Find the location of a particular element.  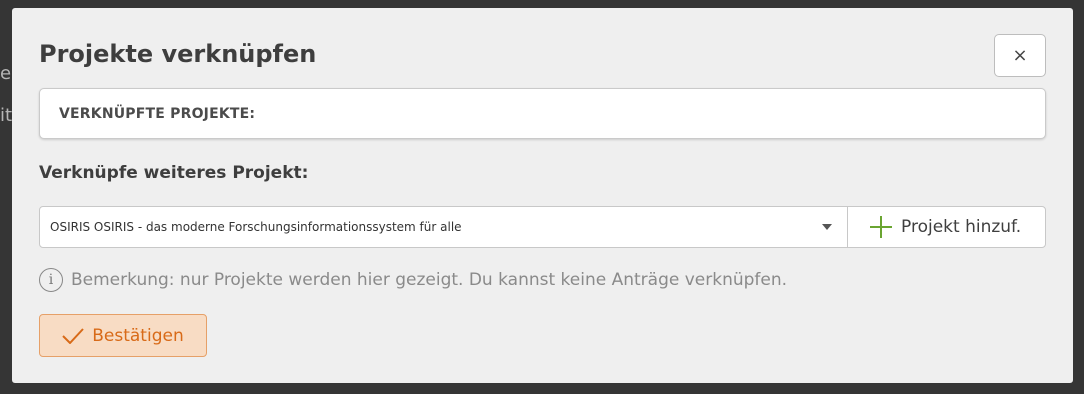

add-project-button: Projekt hinzuf. is located at coordinates (946, 227).